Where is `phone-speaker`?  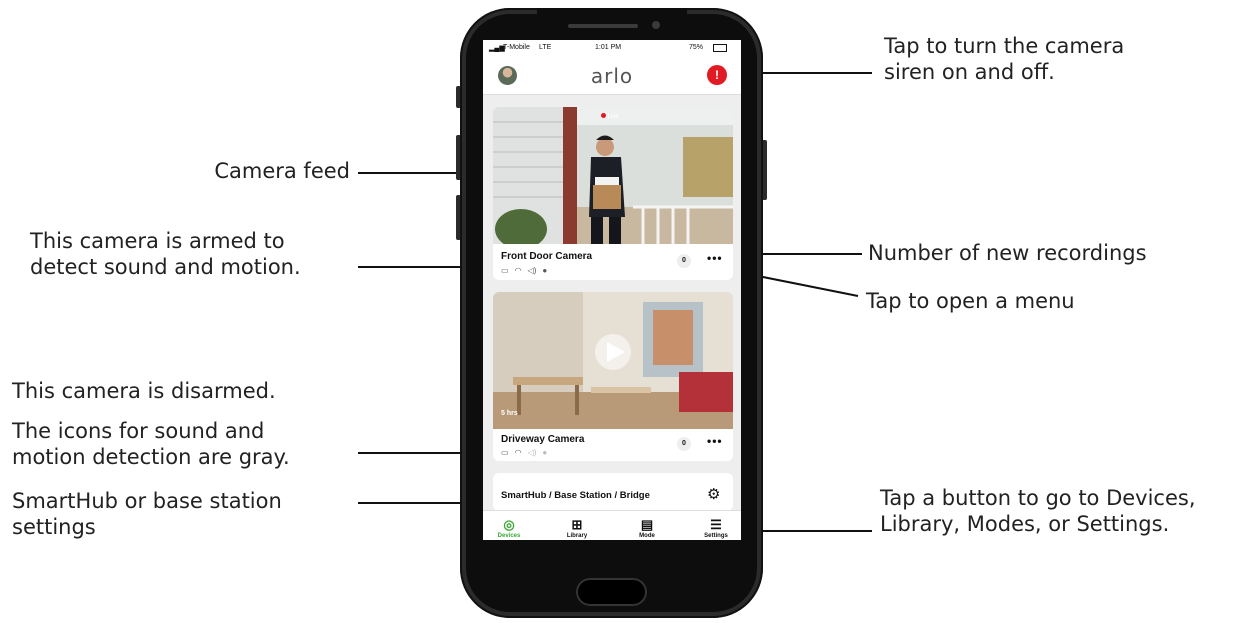
phone-speaker is located at coordinates (603, 26).